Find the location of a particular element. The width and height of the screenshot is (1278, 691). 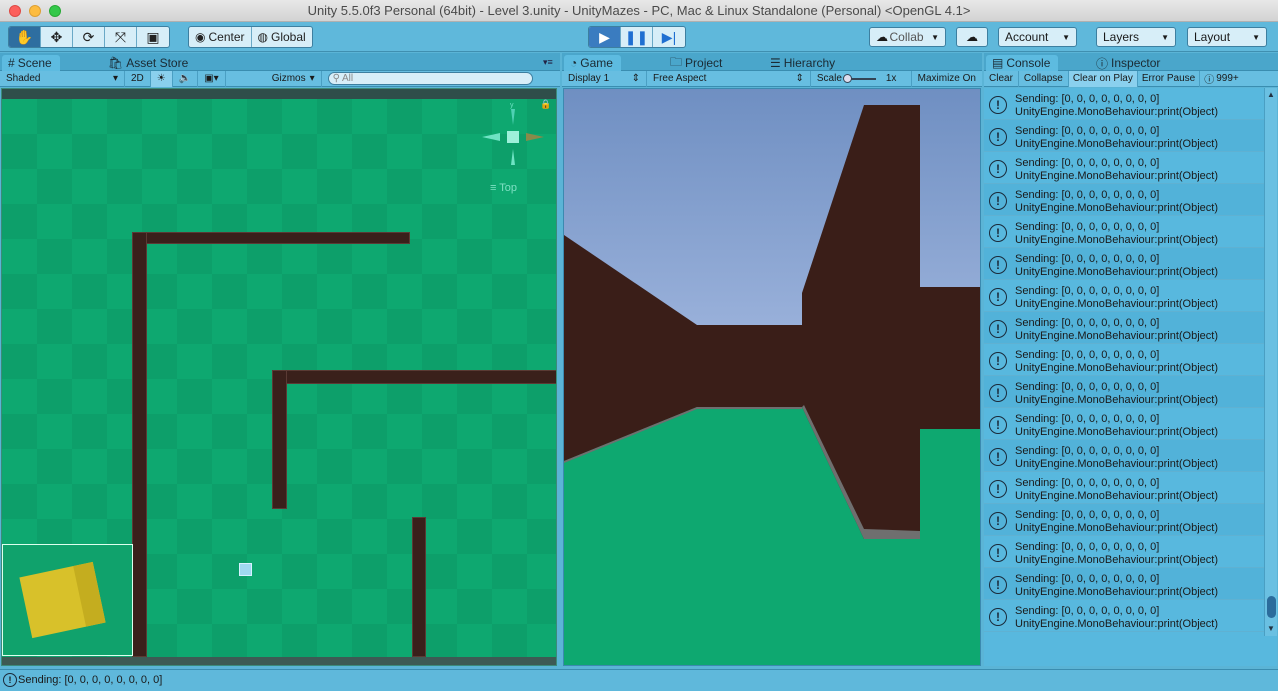

store-icon: 🛍 is located at coordinates (116, 63).